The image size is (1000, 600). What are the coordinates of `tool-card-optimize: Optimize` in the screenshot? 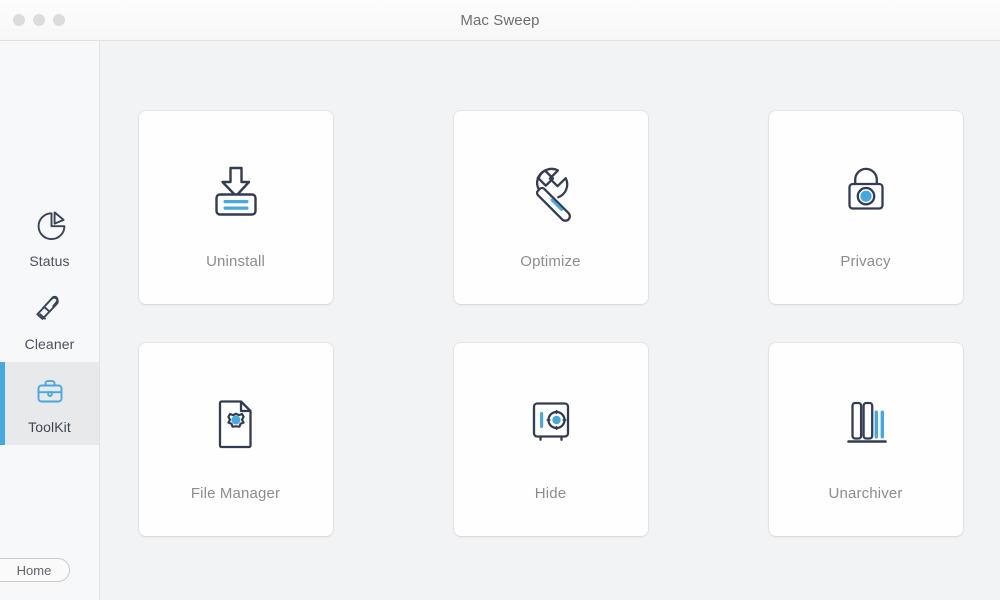 It's located at (550, 207).